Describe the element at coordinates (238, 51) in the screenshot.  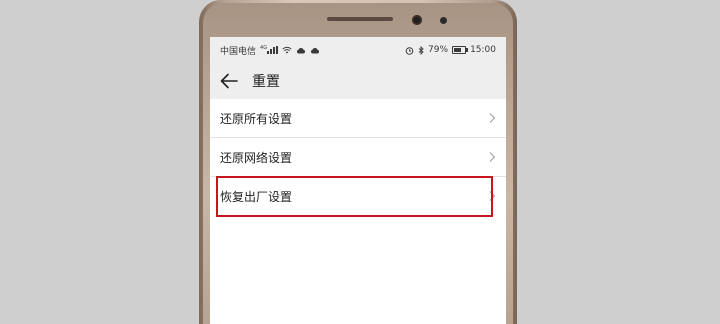
I see `carrier-name: 中国电信` at that location.